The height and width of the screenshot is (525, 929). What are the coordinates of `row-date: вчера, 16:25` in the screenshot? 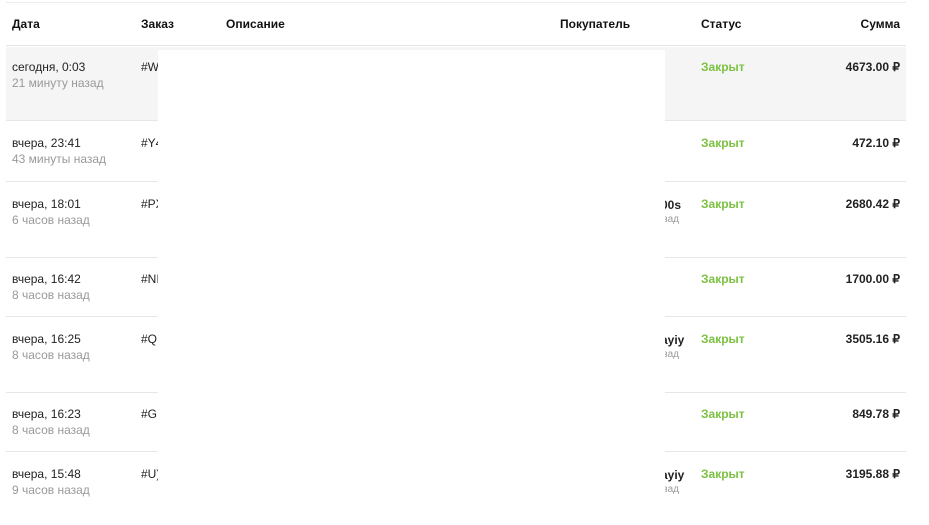 It's located at (46, 339).